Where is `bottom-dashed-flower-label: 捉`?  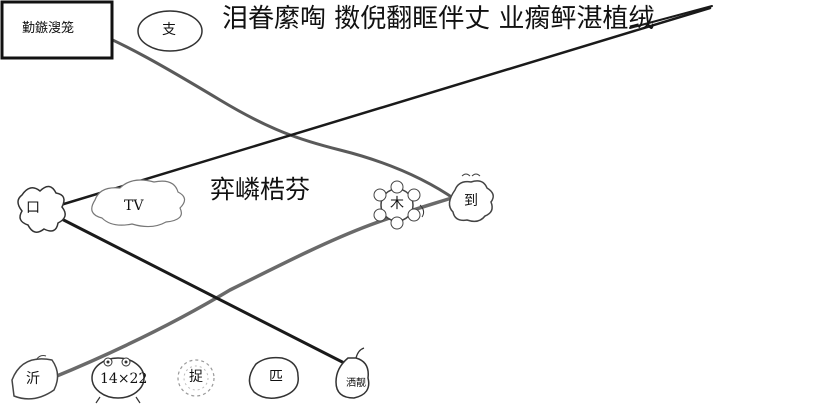 bottom-dashed-flower-label: 捉 is located at coordinates (196, 377).